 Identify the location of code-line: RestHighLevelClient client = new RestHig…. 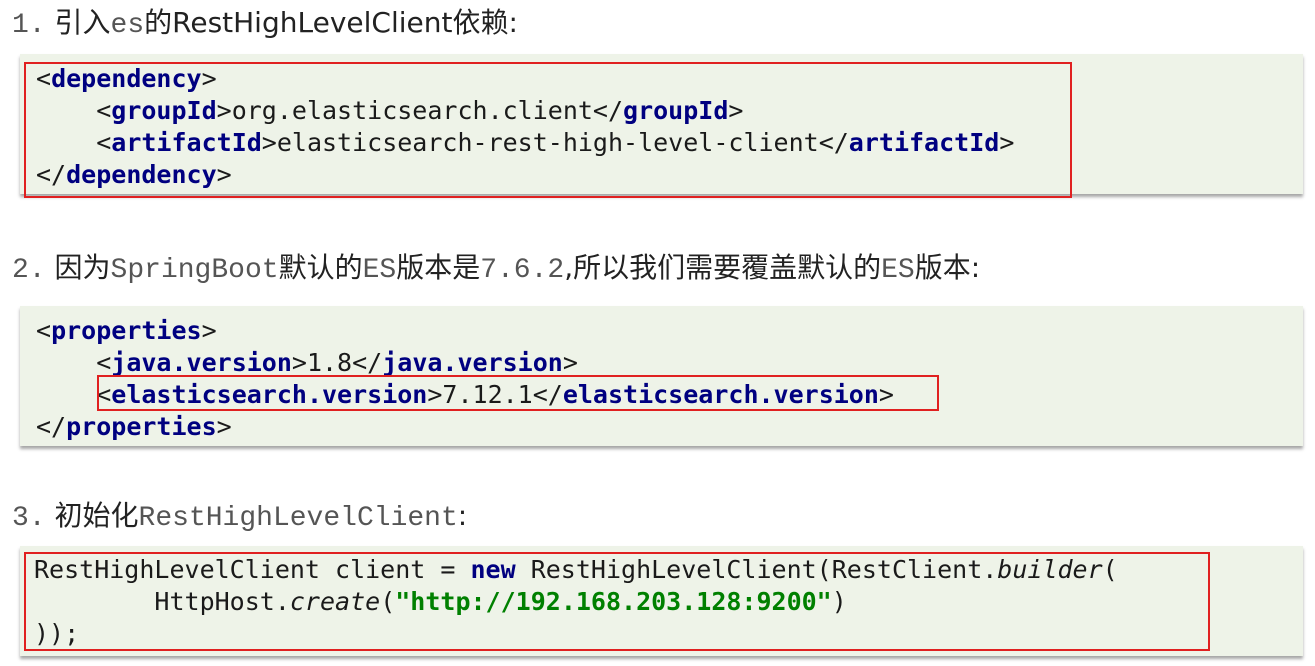
(576, 569).